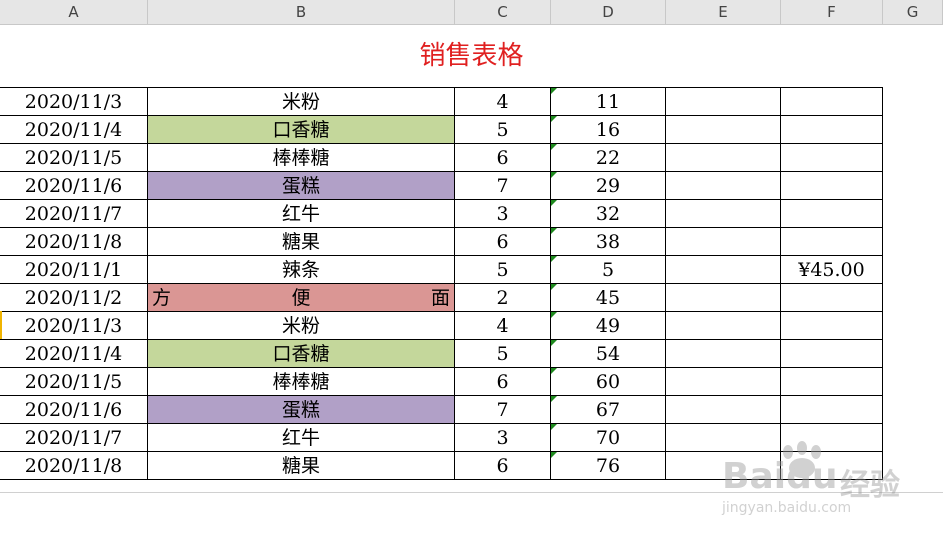  I want to click on cell-cumulative: 76, so click(608, 466).